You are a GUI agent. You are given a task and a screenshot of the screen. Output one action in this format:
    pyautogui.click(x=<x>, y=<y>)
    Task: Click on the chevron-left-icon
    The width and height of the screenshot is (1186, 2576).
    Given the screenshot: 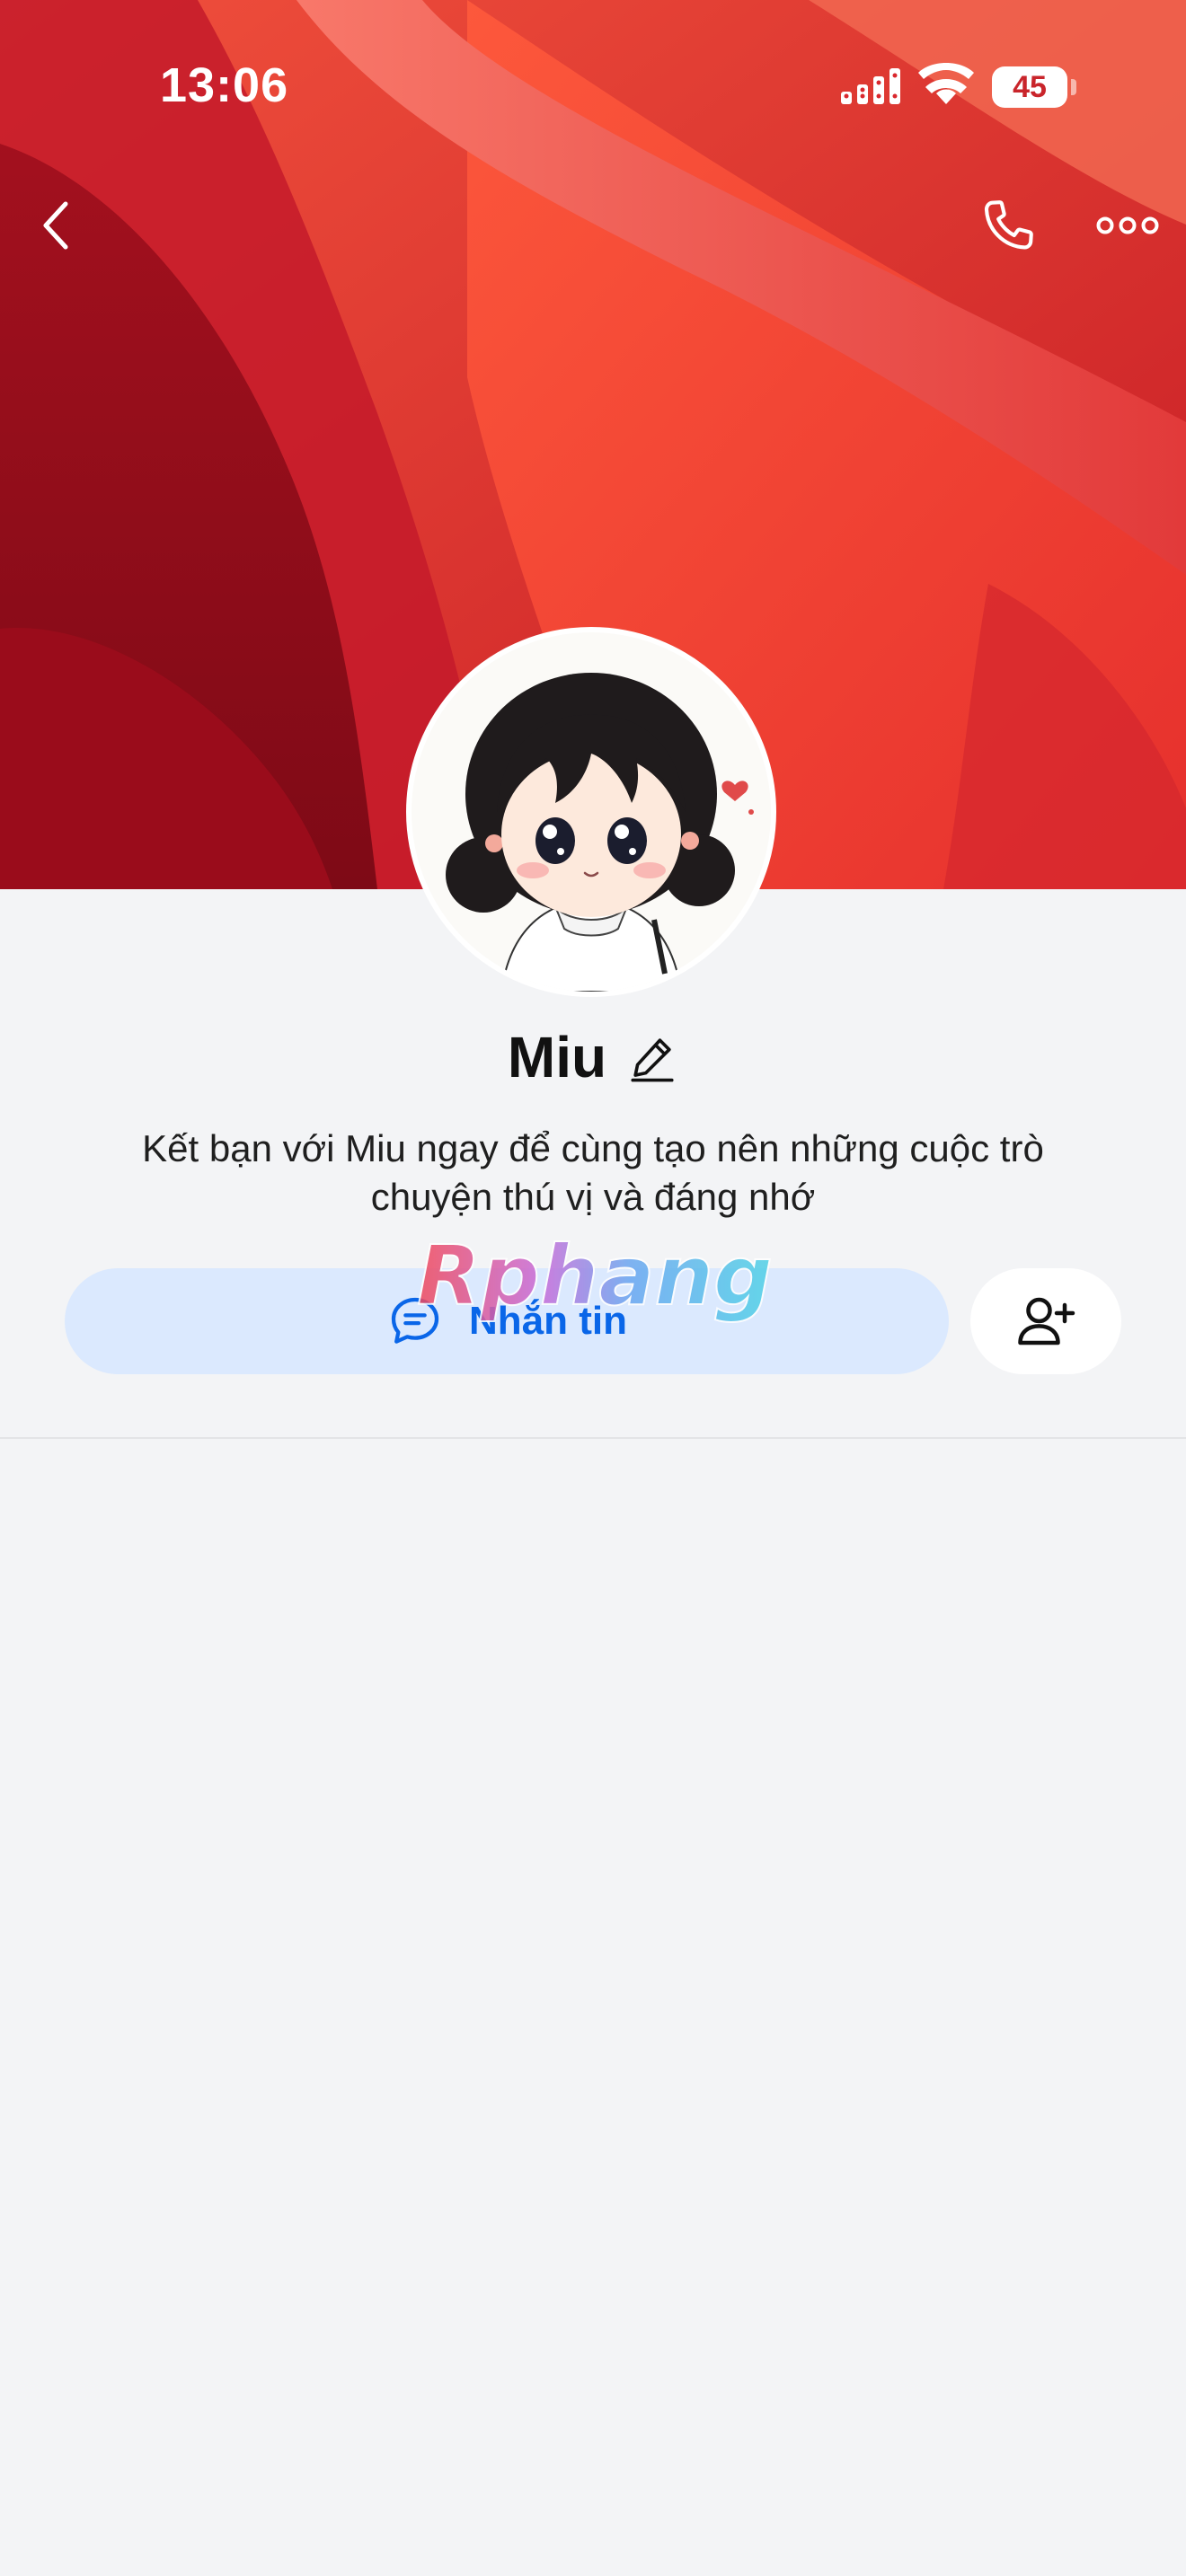 What is the action you would take?
    pyautogui.click(x=55, y=225)
    